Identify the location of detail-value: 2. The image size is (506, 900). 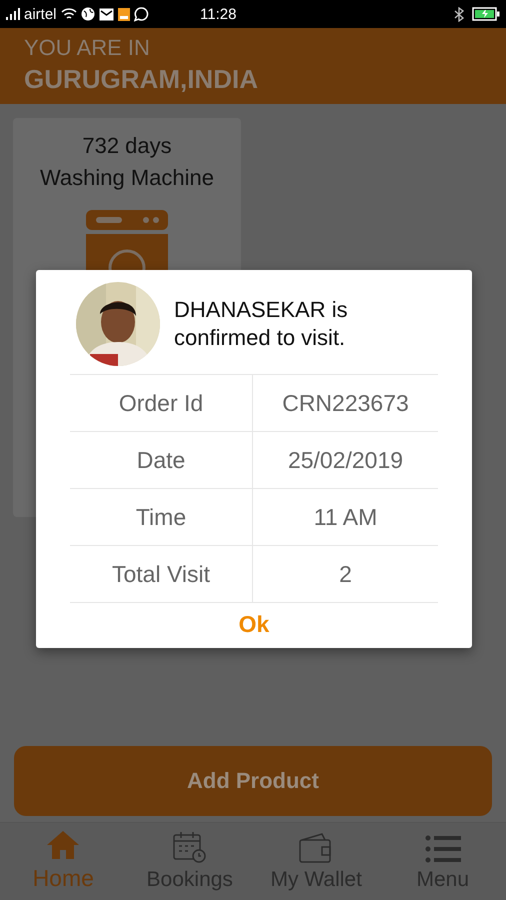
(345, 574).